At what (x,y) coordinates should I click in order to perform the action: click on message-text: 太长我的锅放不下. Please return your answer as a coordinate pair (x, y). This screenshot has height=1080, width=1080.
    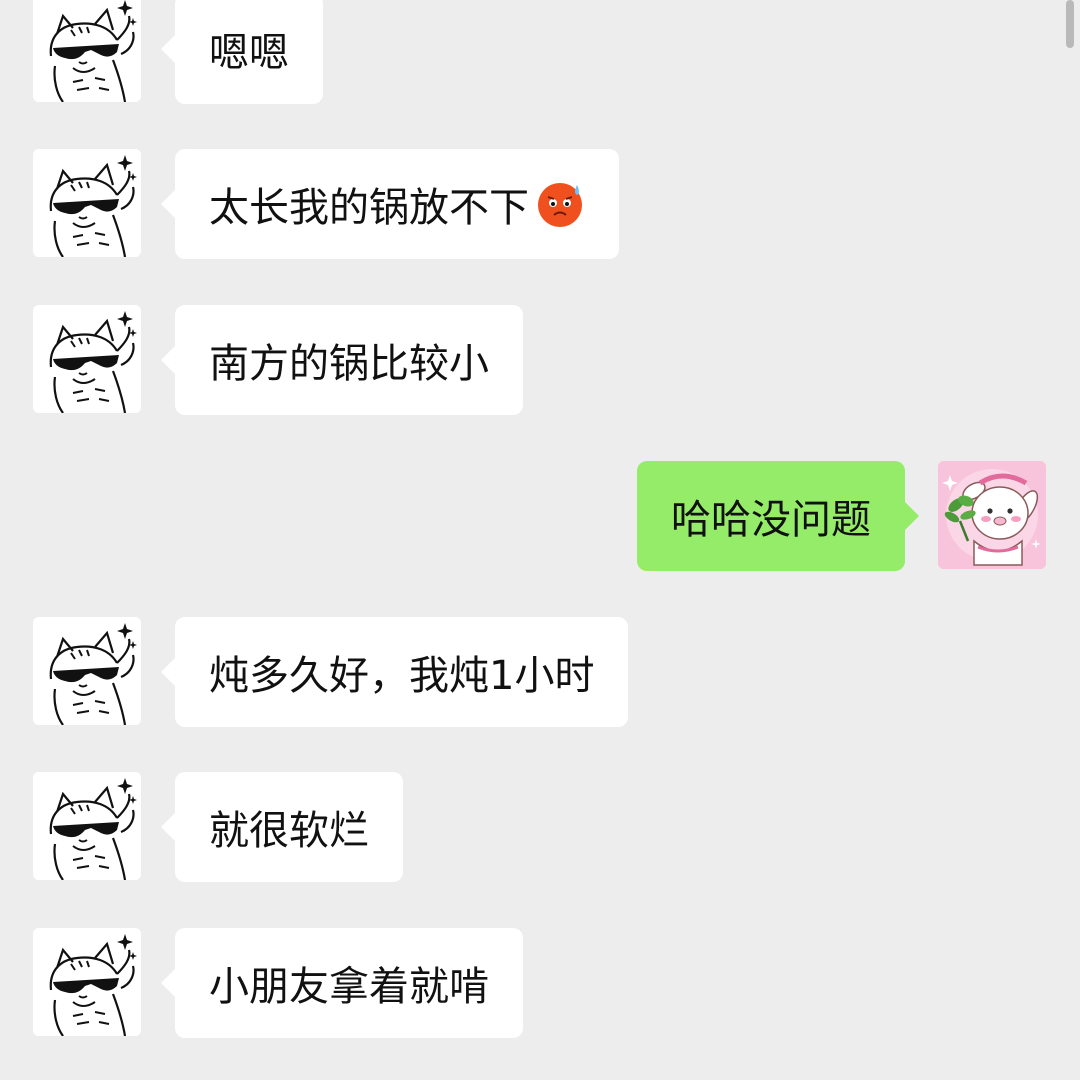
    Looking at the image, I should click on (369, 208).